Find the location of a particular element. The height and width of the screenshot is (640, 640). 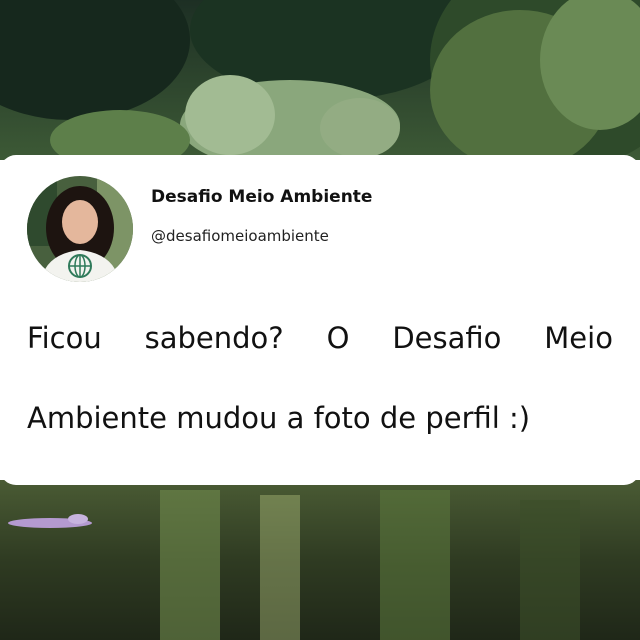

avatar is located at coordinates (80, 229).